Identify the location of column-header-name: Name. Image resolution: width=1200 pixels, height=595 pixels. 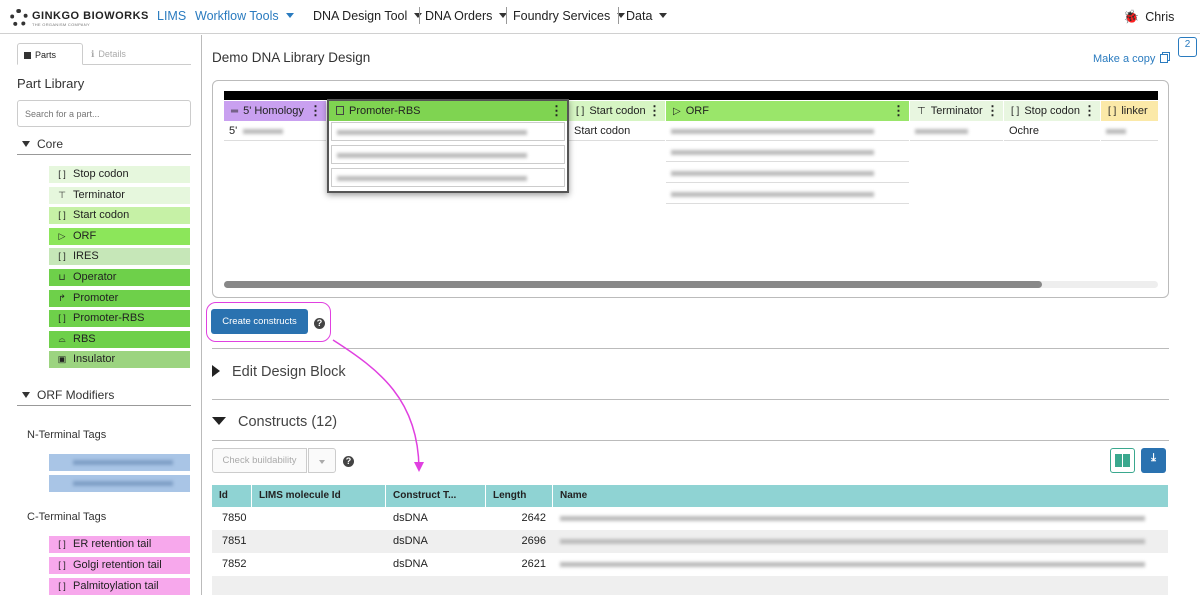
(860, 496).